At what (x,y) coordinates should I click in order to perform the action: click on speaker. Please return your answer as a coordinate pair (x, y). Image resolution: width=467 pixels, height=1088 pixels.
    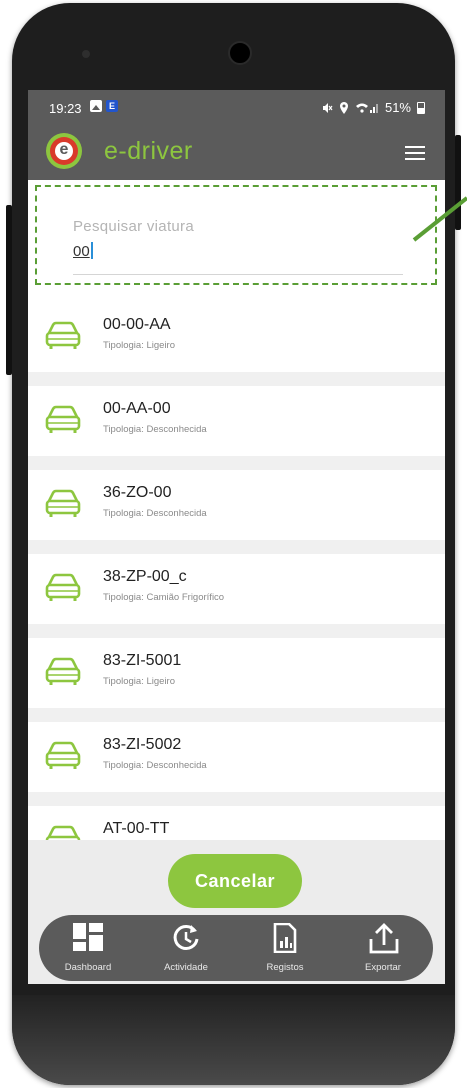
    Looking at the image, I should click on (86, 54).